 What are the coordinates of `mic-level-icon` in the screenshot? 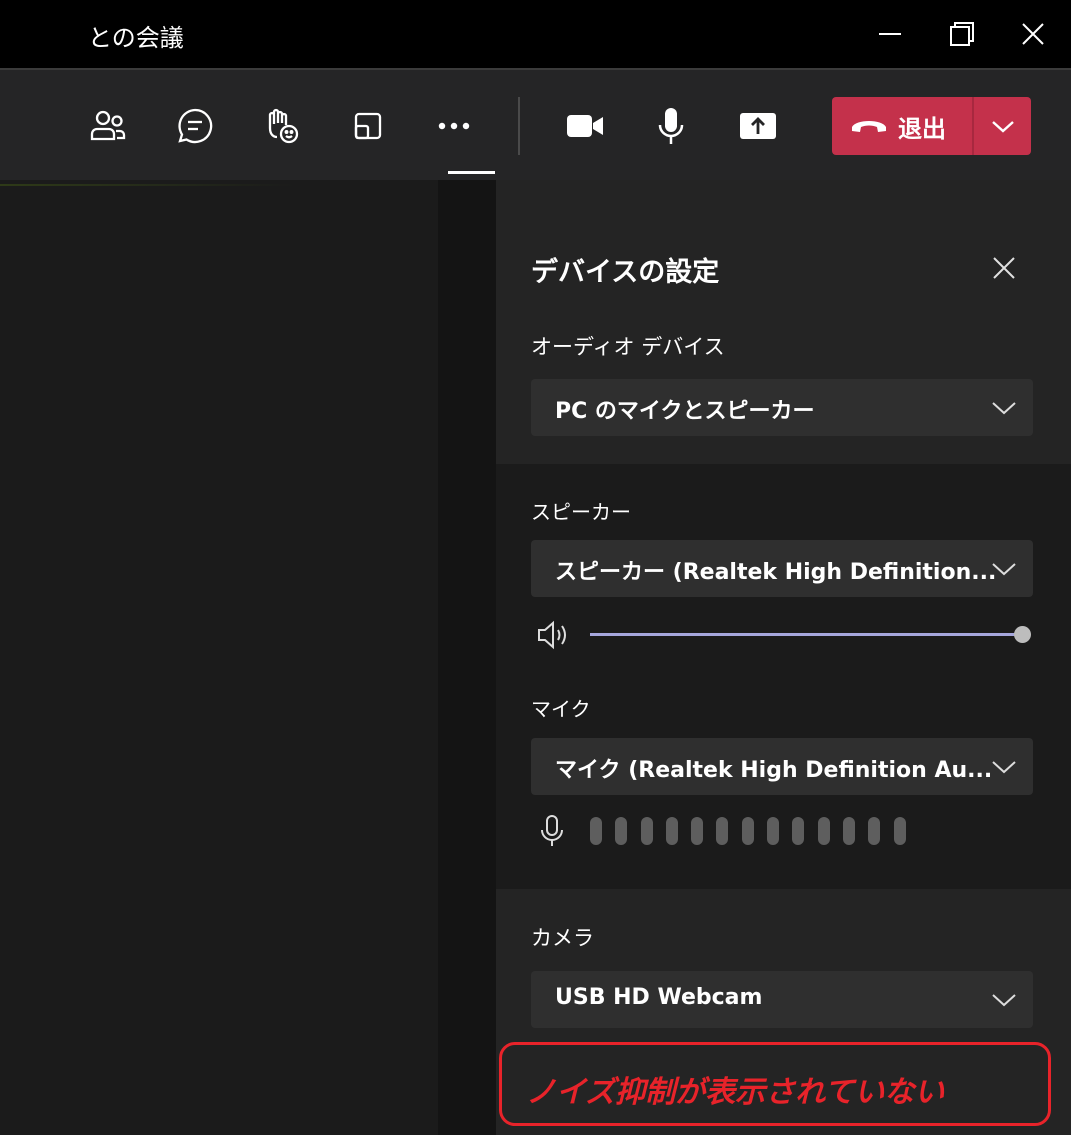 It's located at (552, 830).